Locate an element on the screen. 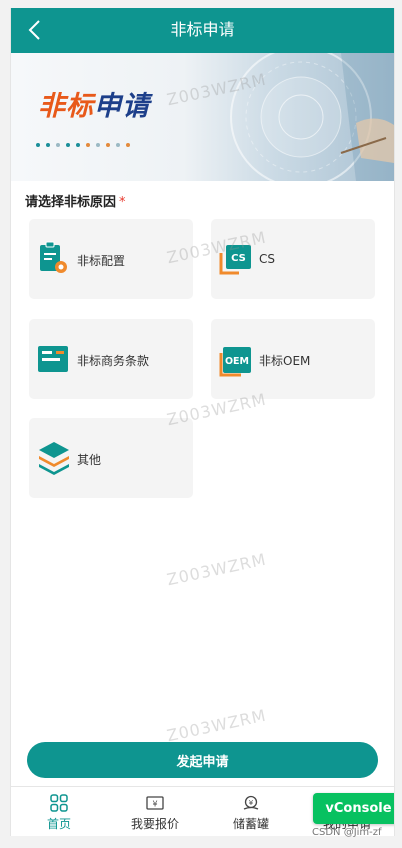 This screenshot has width=402, height=848. nav-bar: 非标申请 is located at coordinates (202, 30).